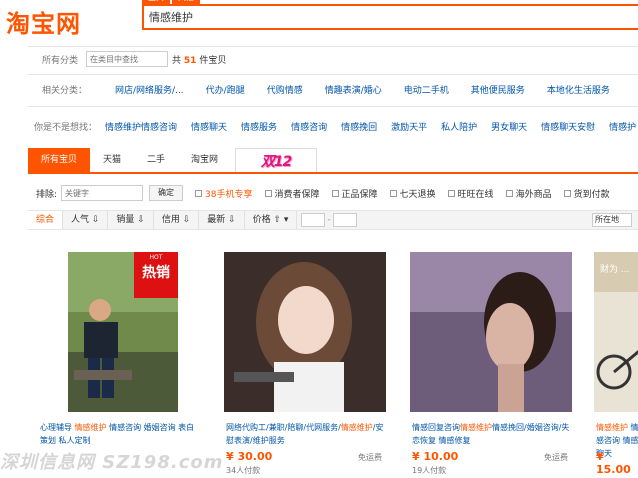  What do you see at coordinates (344, 220) in the screenshot?
I see `price-max-input` at bounding box center [344, 220].